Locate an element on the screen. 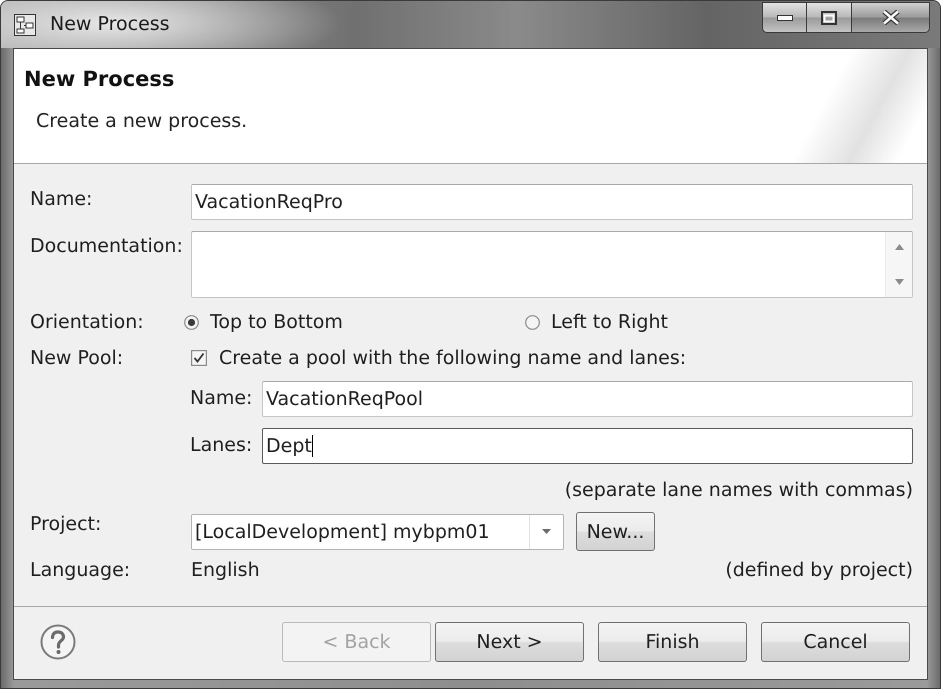 The width and height of the screenshot is (941, 689). pool-name-field: VacationReqPool is located at coordinates (587, 399).